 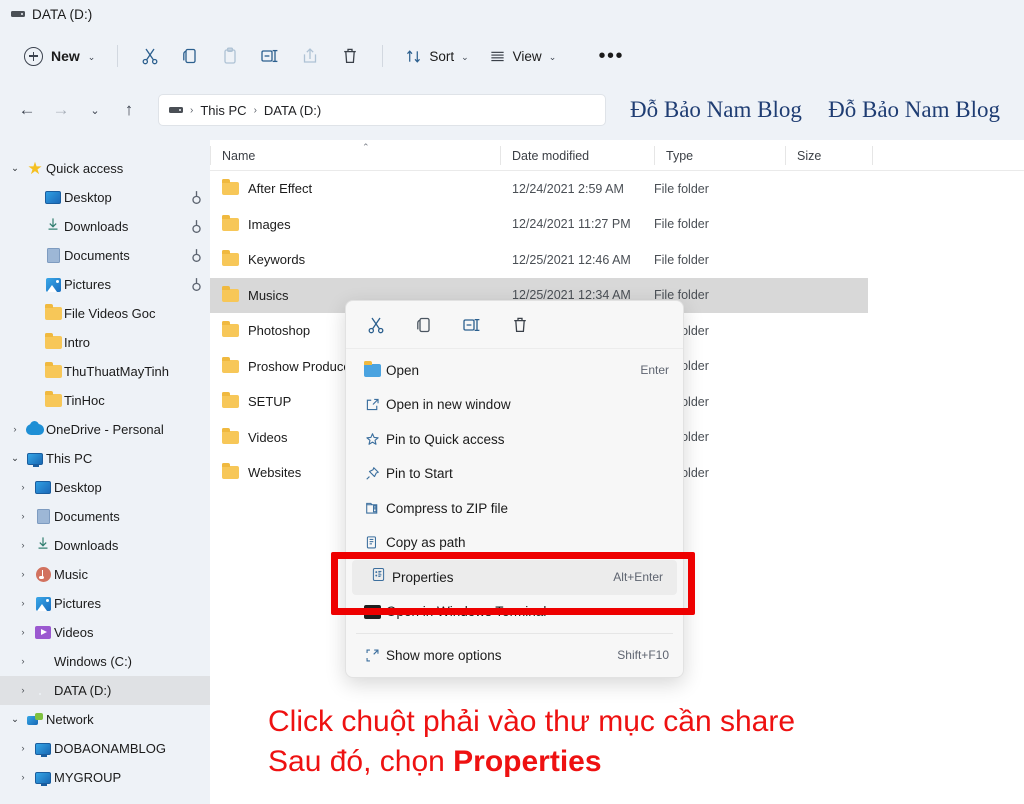 I want to click on sidebar-item-documents: Documents ⚲, so click(x=105, y=255).